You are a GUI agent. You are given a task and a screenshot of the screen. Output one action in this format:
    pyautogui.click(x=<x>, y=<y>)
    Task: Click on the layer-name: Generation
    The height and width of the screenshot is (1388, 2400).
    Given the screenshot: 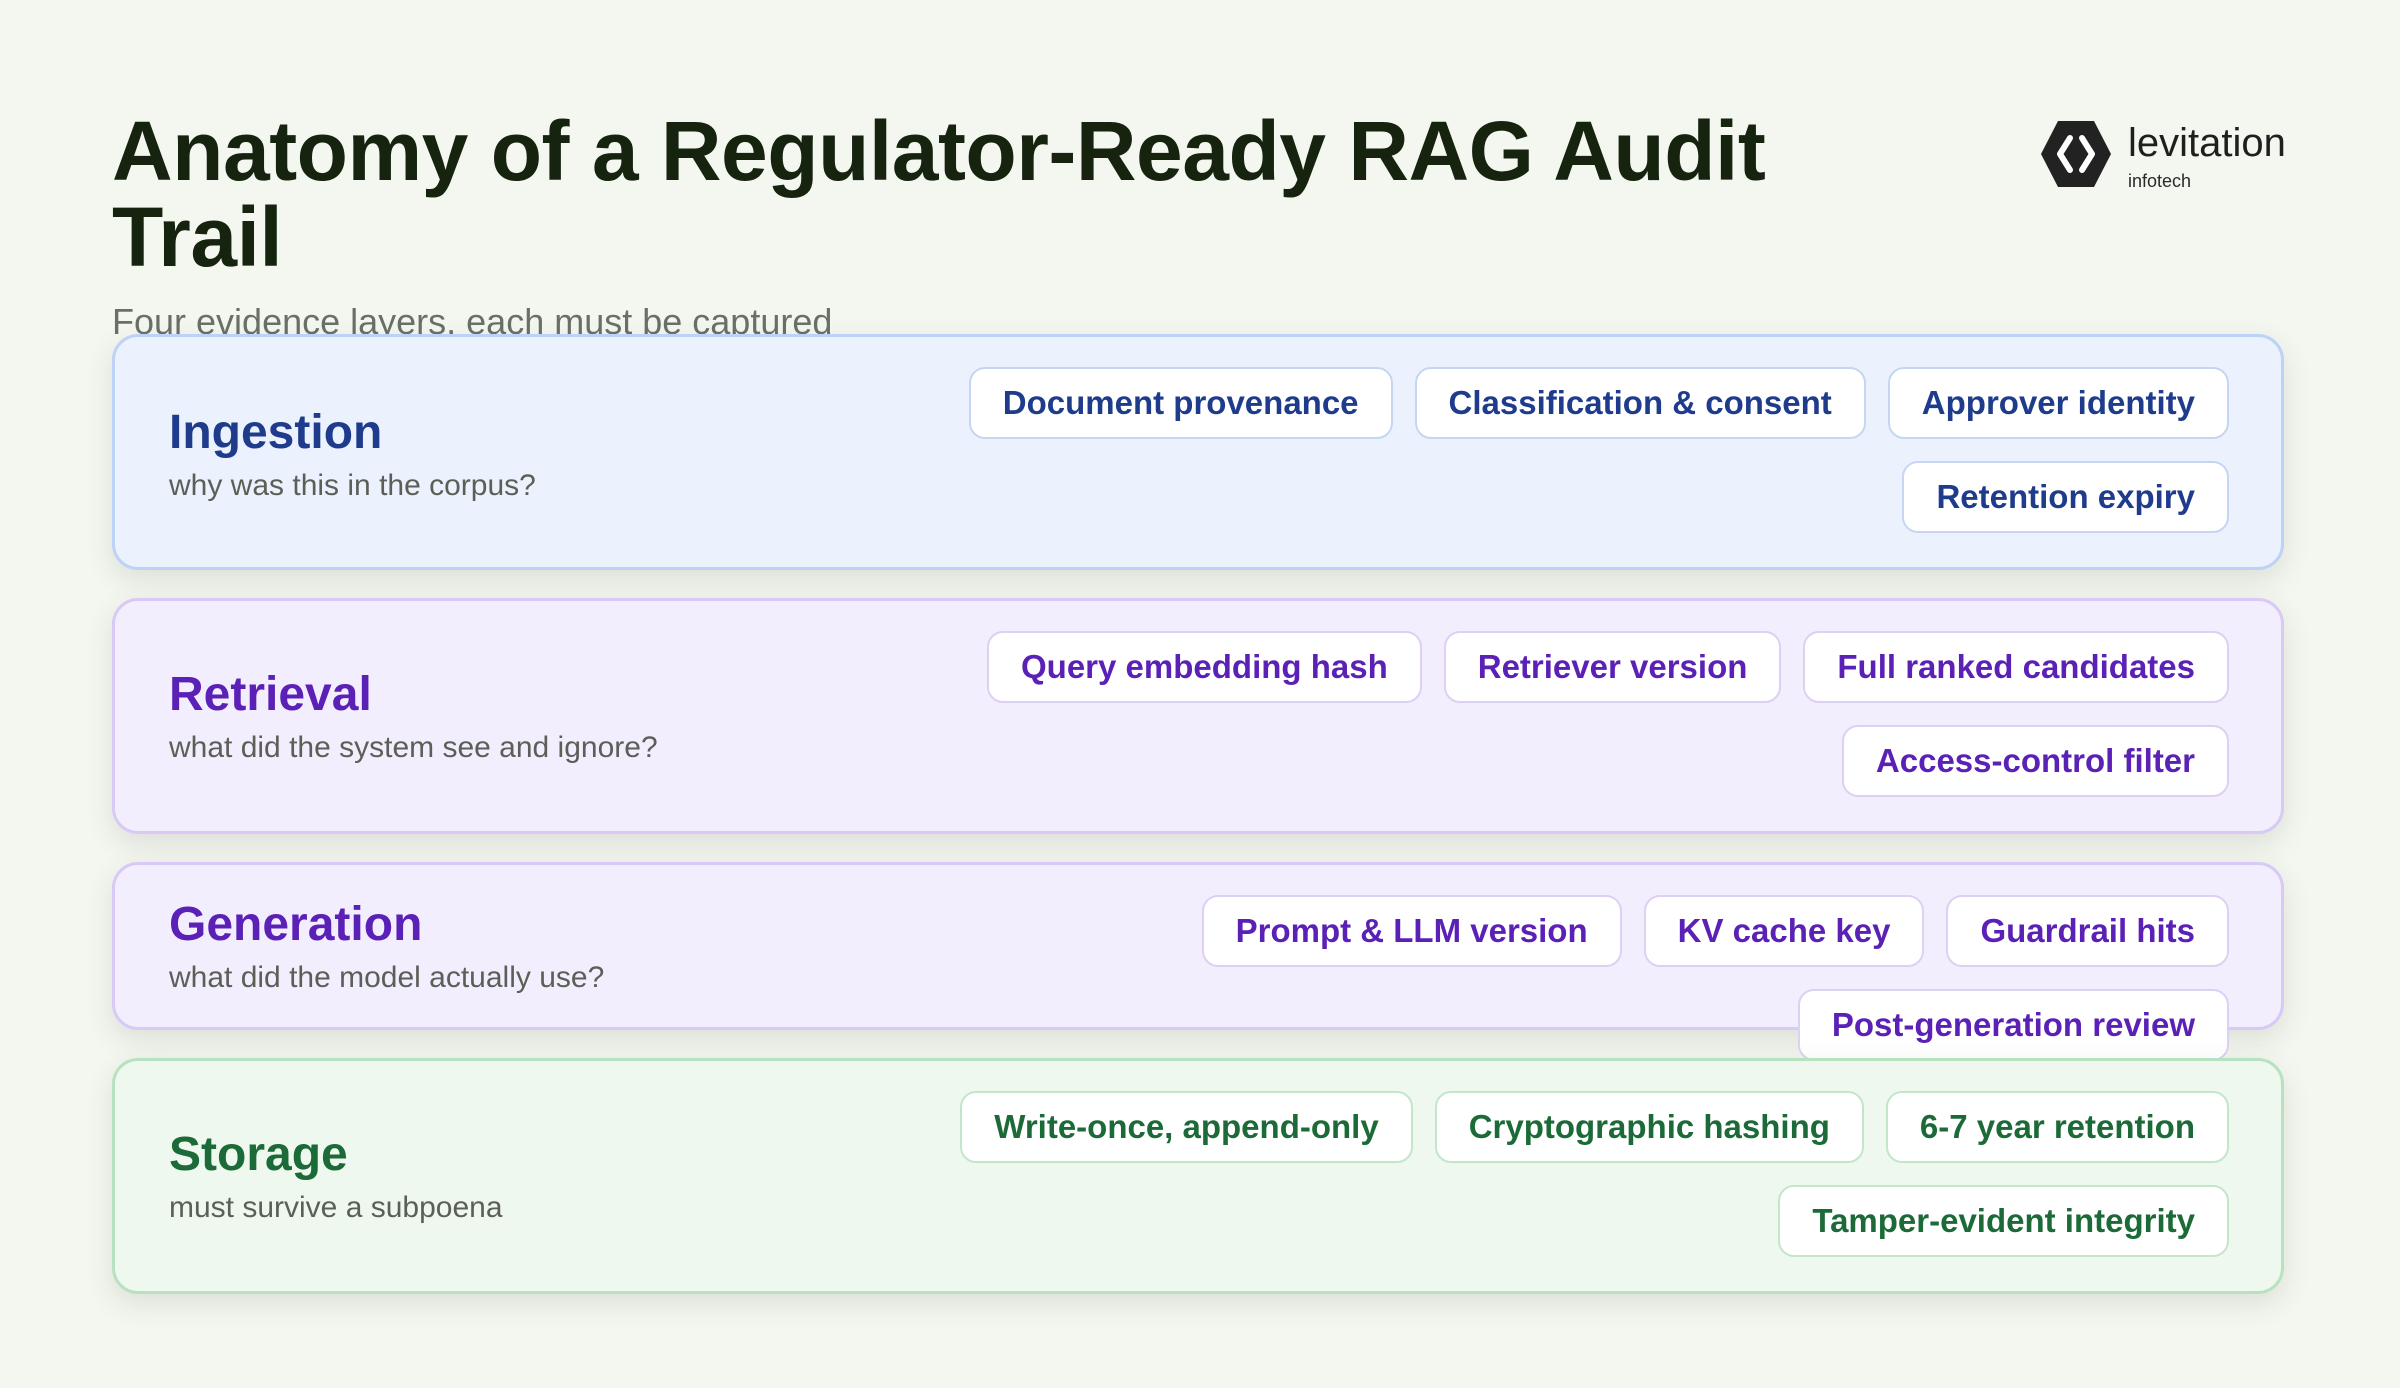 What is the action you would take?
    pyautogui.click(x=296, y=924)
    